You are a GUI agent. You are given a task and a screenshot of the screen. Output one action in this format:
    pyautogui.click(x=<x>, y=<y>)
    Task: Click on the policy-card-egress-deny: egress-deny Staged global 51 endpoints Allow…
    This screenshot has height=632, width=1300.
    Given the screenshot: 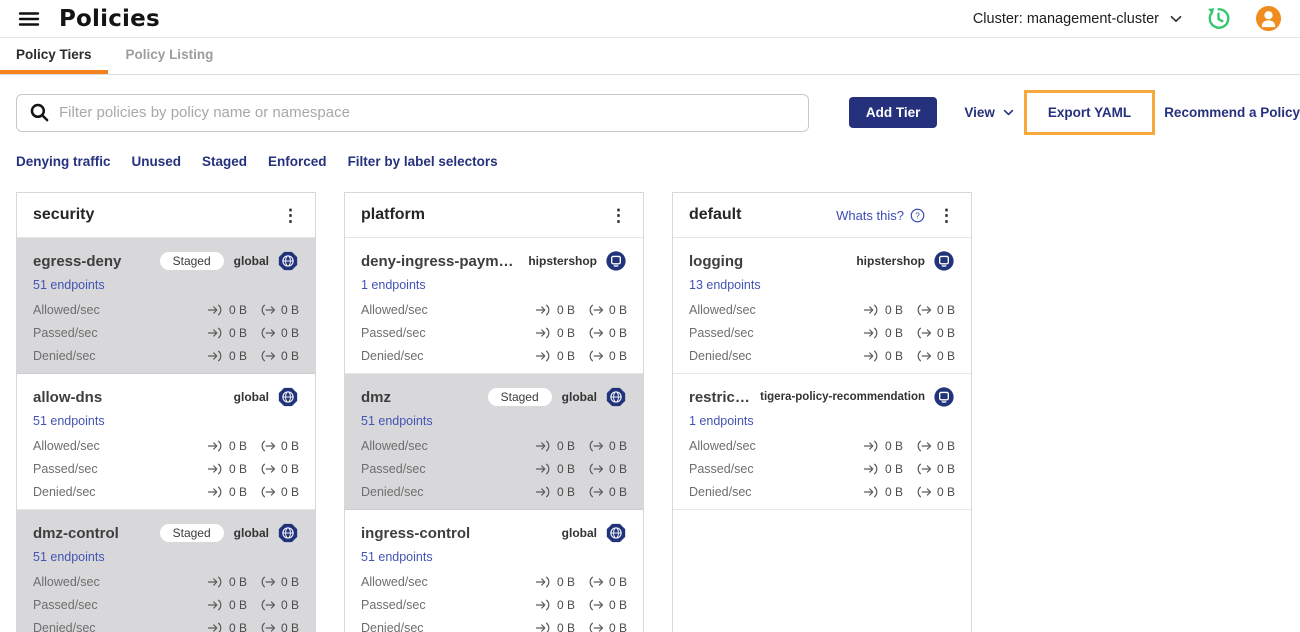 What is the action you would take?
    pyautogui.click(x=166, y=306)
    